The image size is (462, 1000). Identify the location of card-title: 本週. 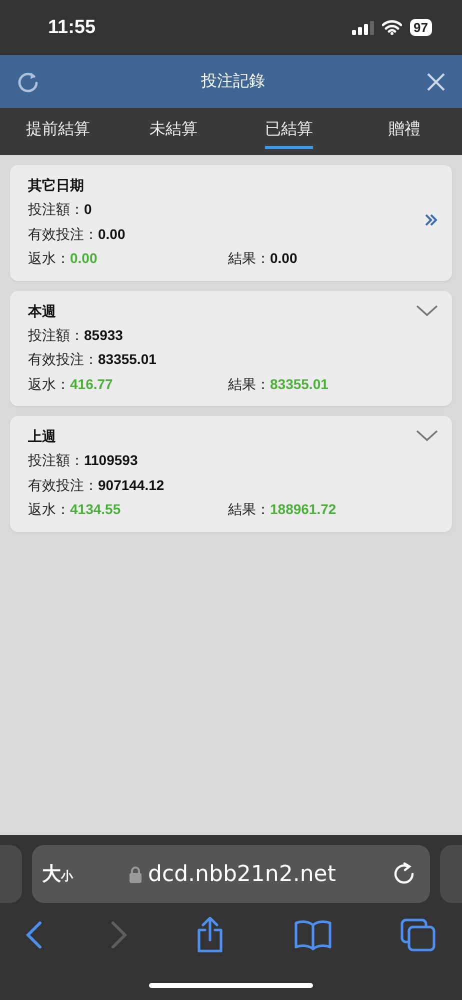
(42, 311).